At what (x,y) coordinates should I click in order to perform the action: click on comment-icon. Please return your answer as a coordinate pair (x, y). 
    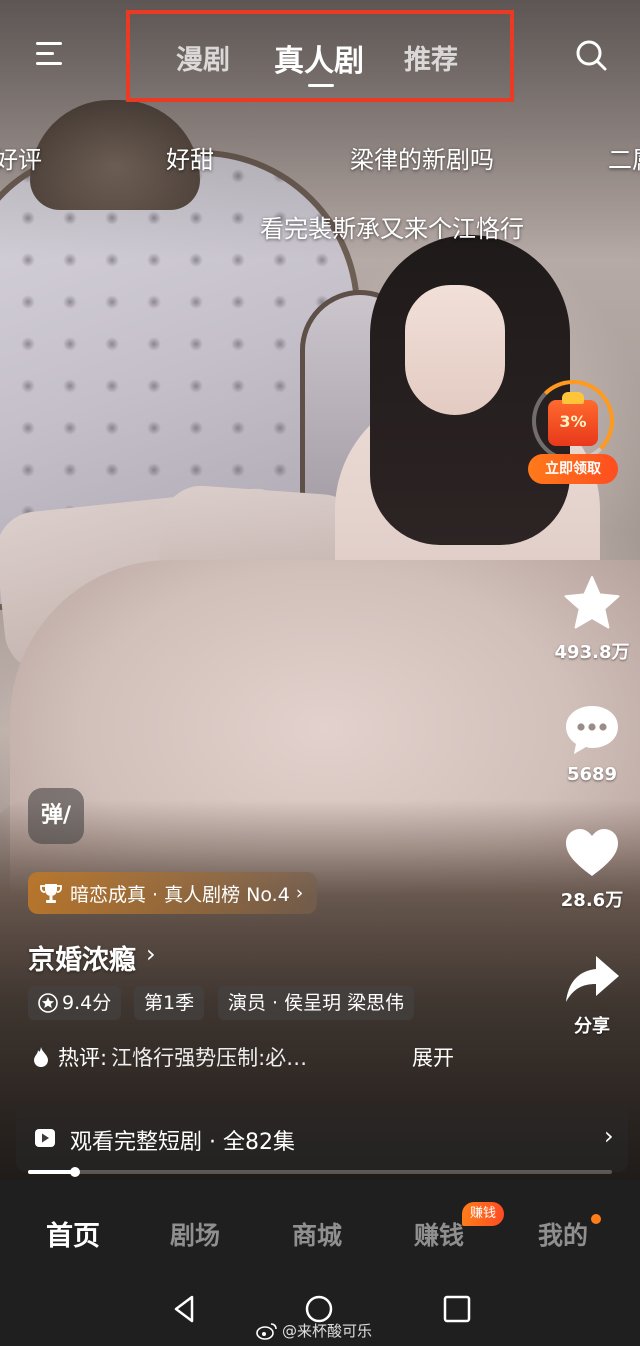
    Looking at the image, I should click on (592, 730).